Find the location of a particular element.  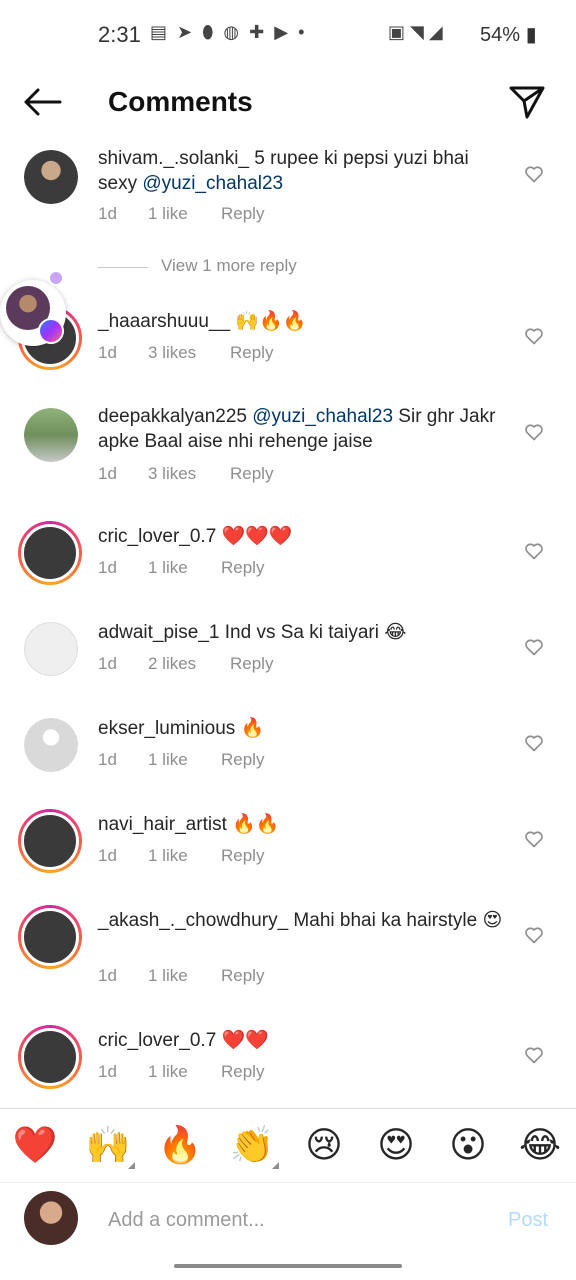

comment-text: _haaarshuuu__ 🙌🔥🔥 is located at coordinates (202, 321).